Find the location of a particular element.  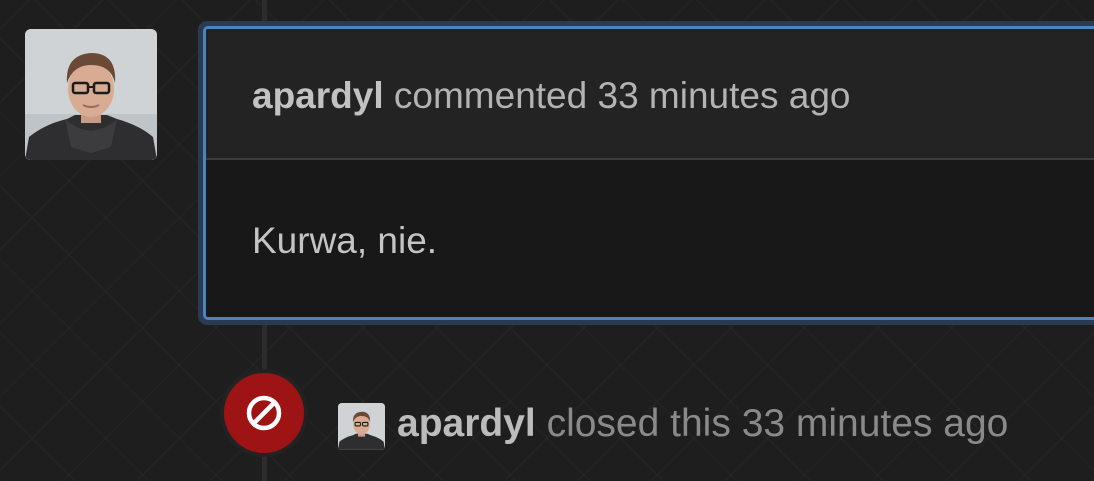

closed-circle-slash-icon is located at coordinates (264, 413).